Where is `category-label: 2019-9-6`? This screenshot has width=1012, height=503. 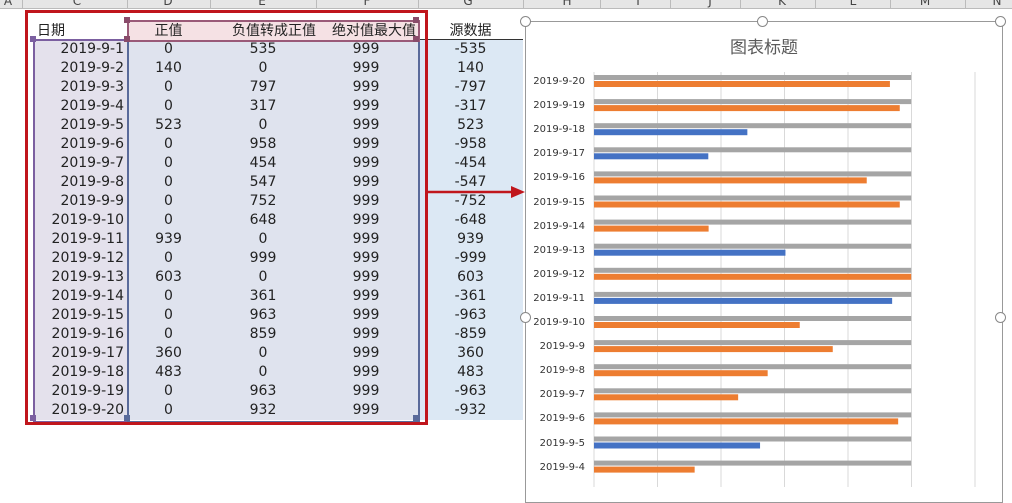
category-label: 2019-9-6 is located at coordinates (562, 419).